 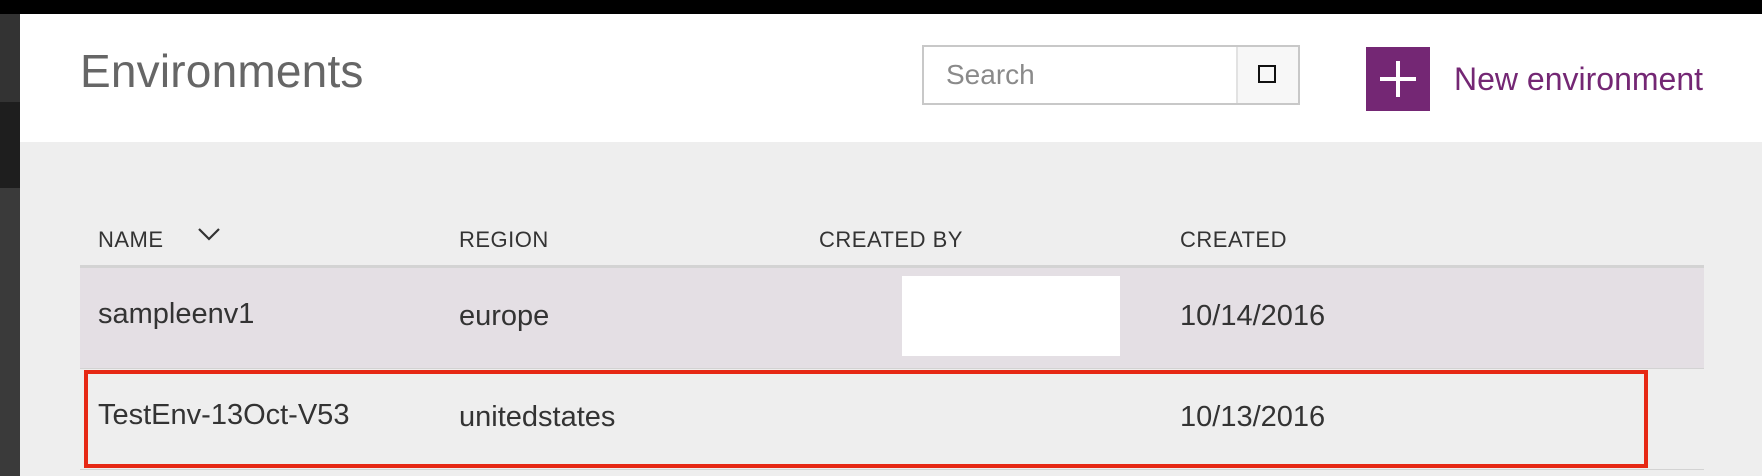 I want to click on cell-name: TestEnv-13Oct-V53, so click(x=224, y=415).